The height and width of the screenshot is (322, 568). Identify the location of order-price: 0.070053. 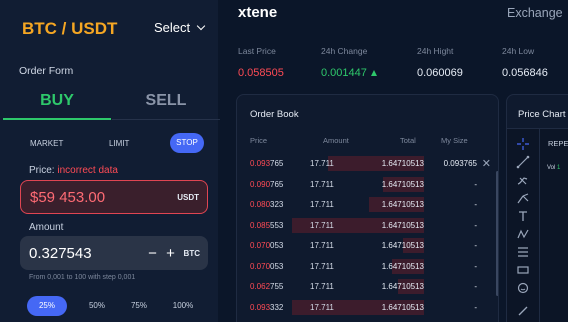
(266, 245).